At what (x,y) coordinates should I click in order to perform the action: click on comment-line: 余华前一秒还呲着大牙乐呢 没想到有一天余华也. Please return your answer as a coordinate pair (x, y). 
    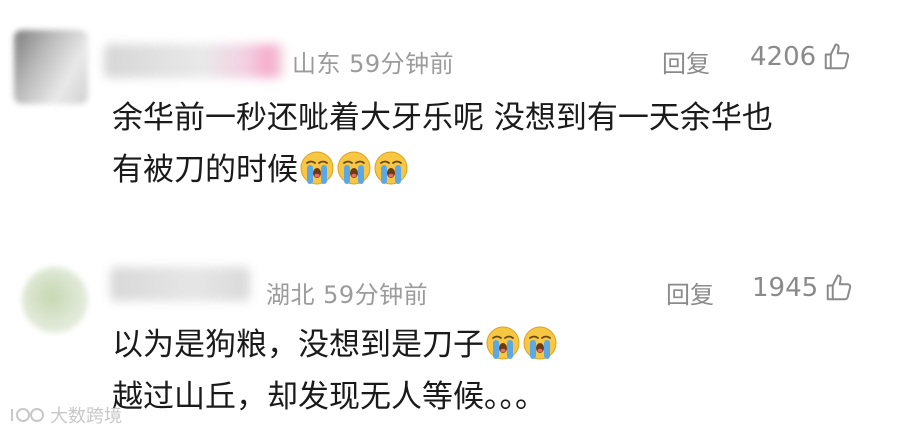
    Looking at the image, I should click on (442, 118).